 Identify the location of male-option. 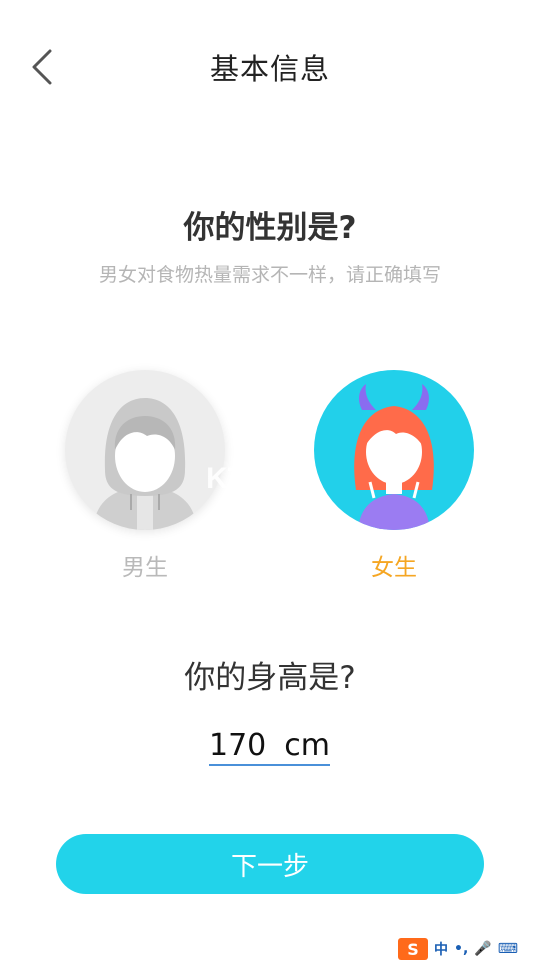
(145, 450).